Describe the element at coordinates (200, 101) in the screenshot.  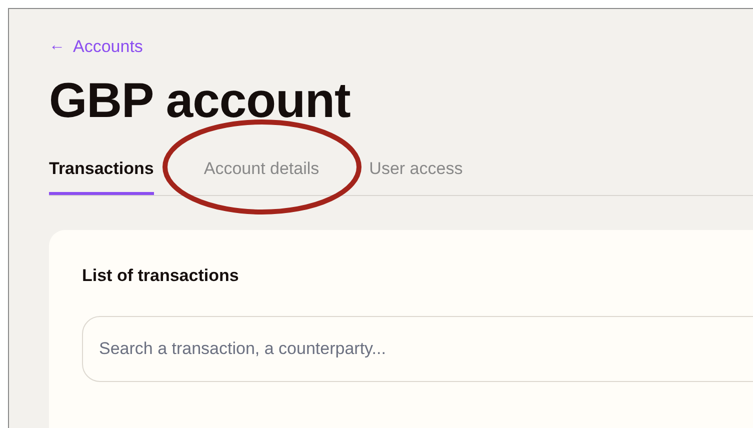
I see `page-title: GBP account` at that location.